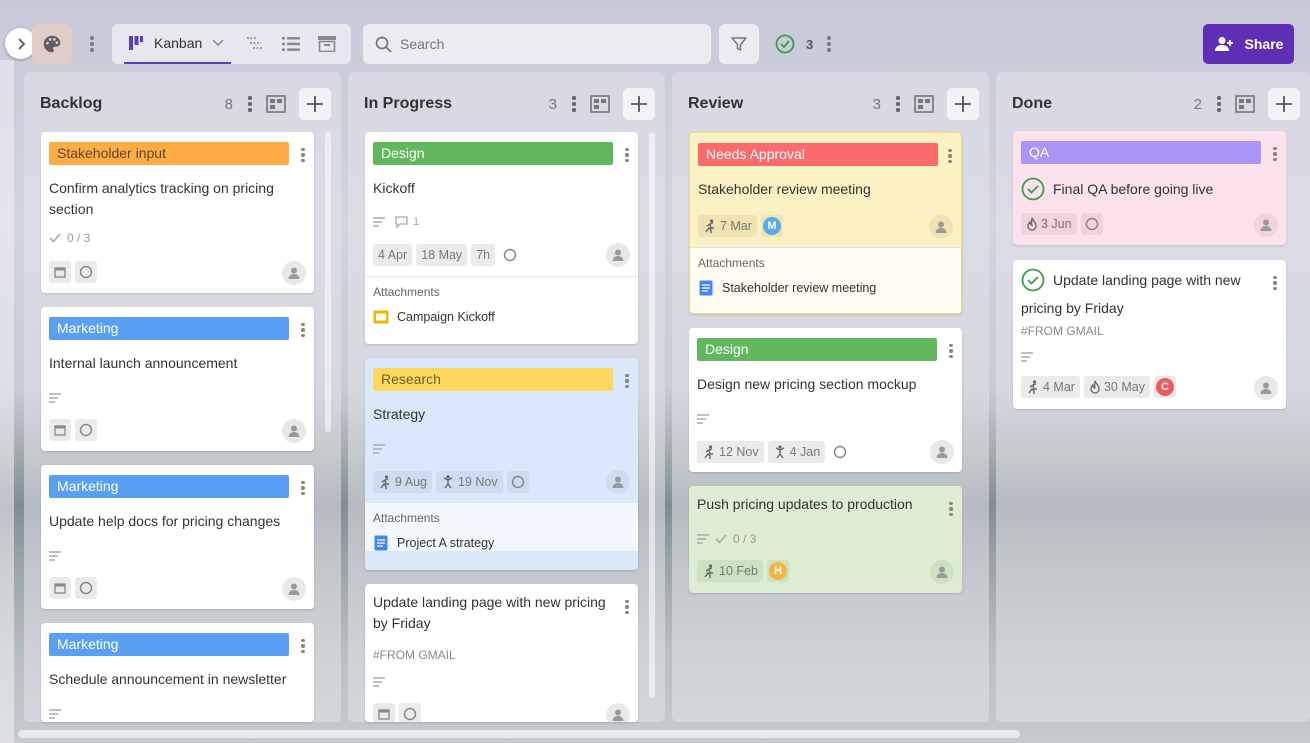 The width and height of the screenshot is (1310, 743). I want to click on circle-icon, so click(86, 430).